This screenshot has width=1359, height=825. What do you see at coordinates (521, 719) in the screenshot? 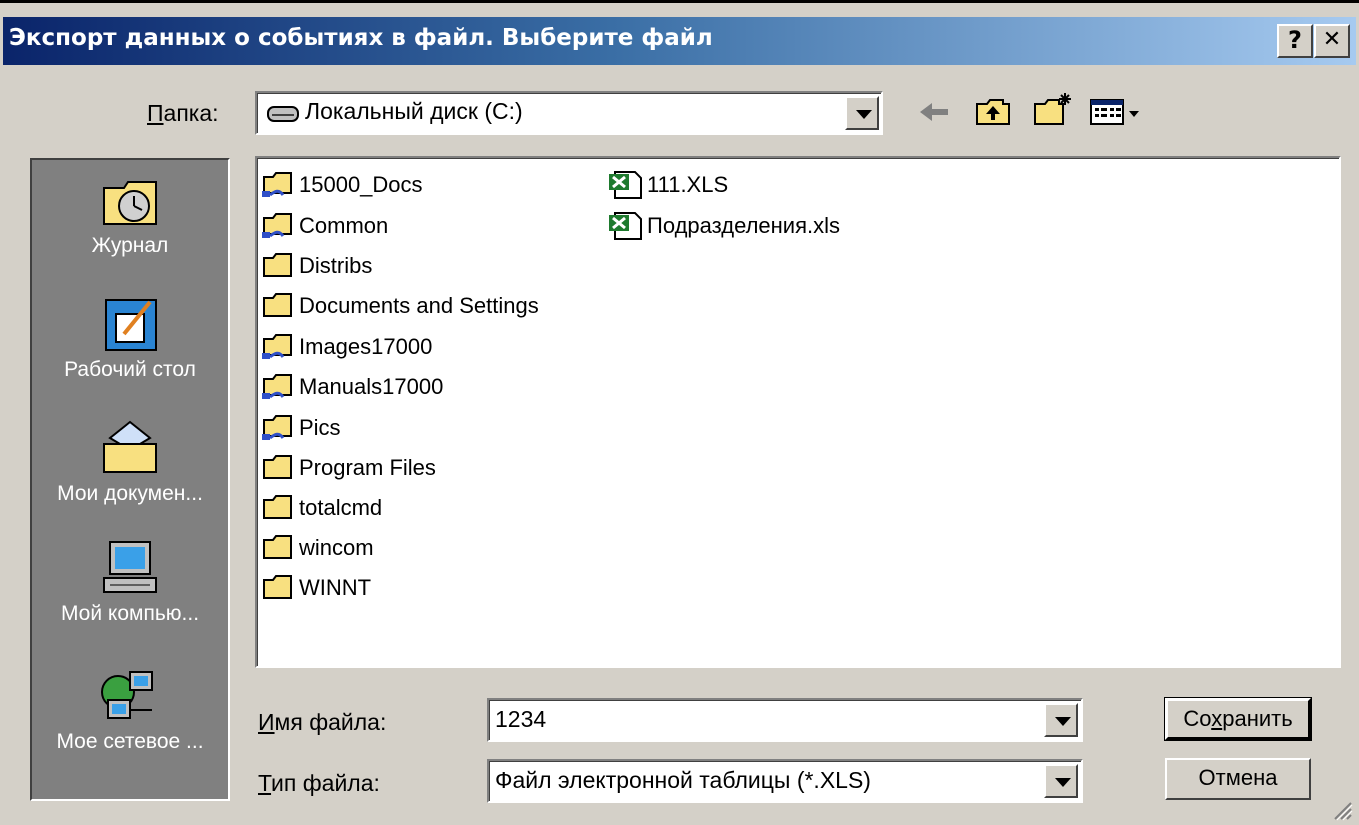
I see `filename-value: 1234` at bounding box center [521, 719].